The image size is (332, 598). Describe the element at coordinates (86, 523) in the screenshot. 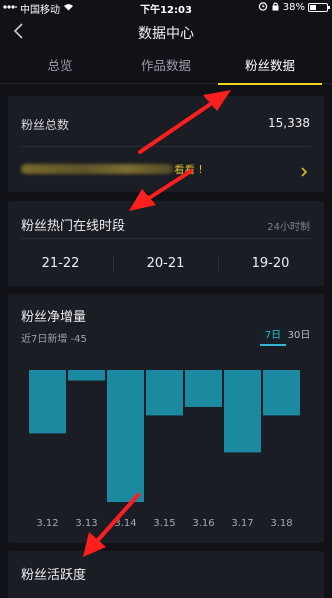

I see `x-tick-label: 3.13` at that location.